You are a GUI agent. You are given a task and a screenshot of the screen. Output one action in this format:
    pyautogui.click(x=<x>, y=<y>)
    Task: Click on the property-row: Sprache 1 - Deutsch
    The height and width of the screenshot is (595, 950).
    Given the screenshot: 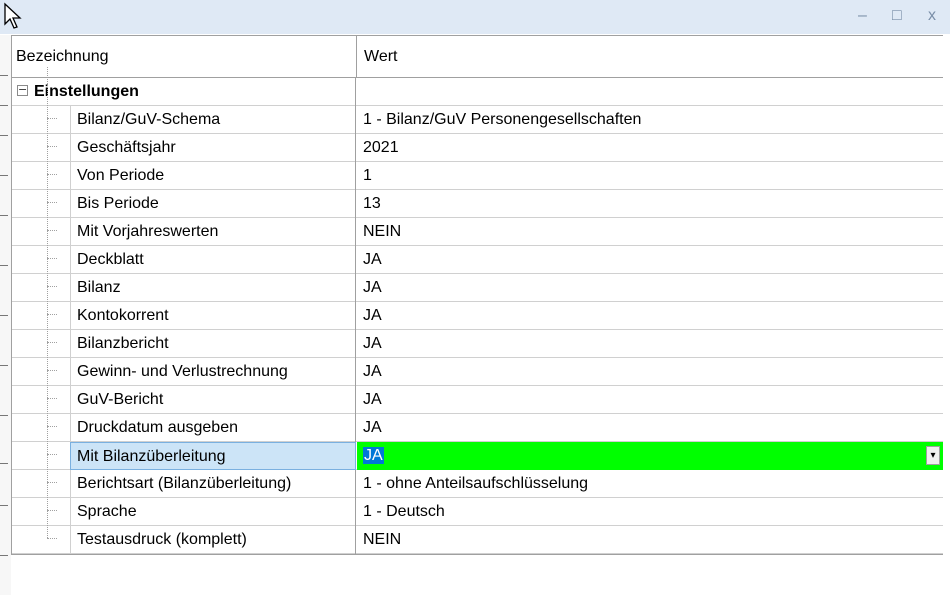 What is the action you would take?
    pyautogui.click(x=477, y=512)
    